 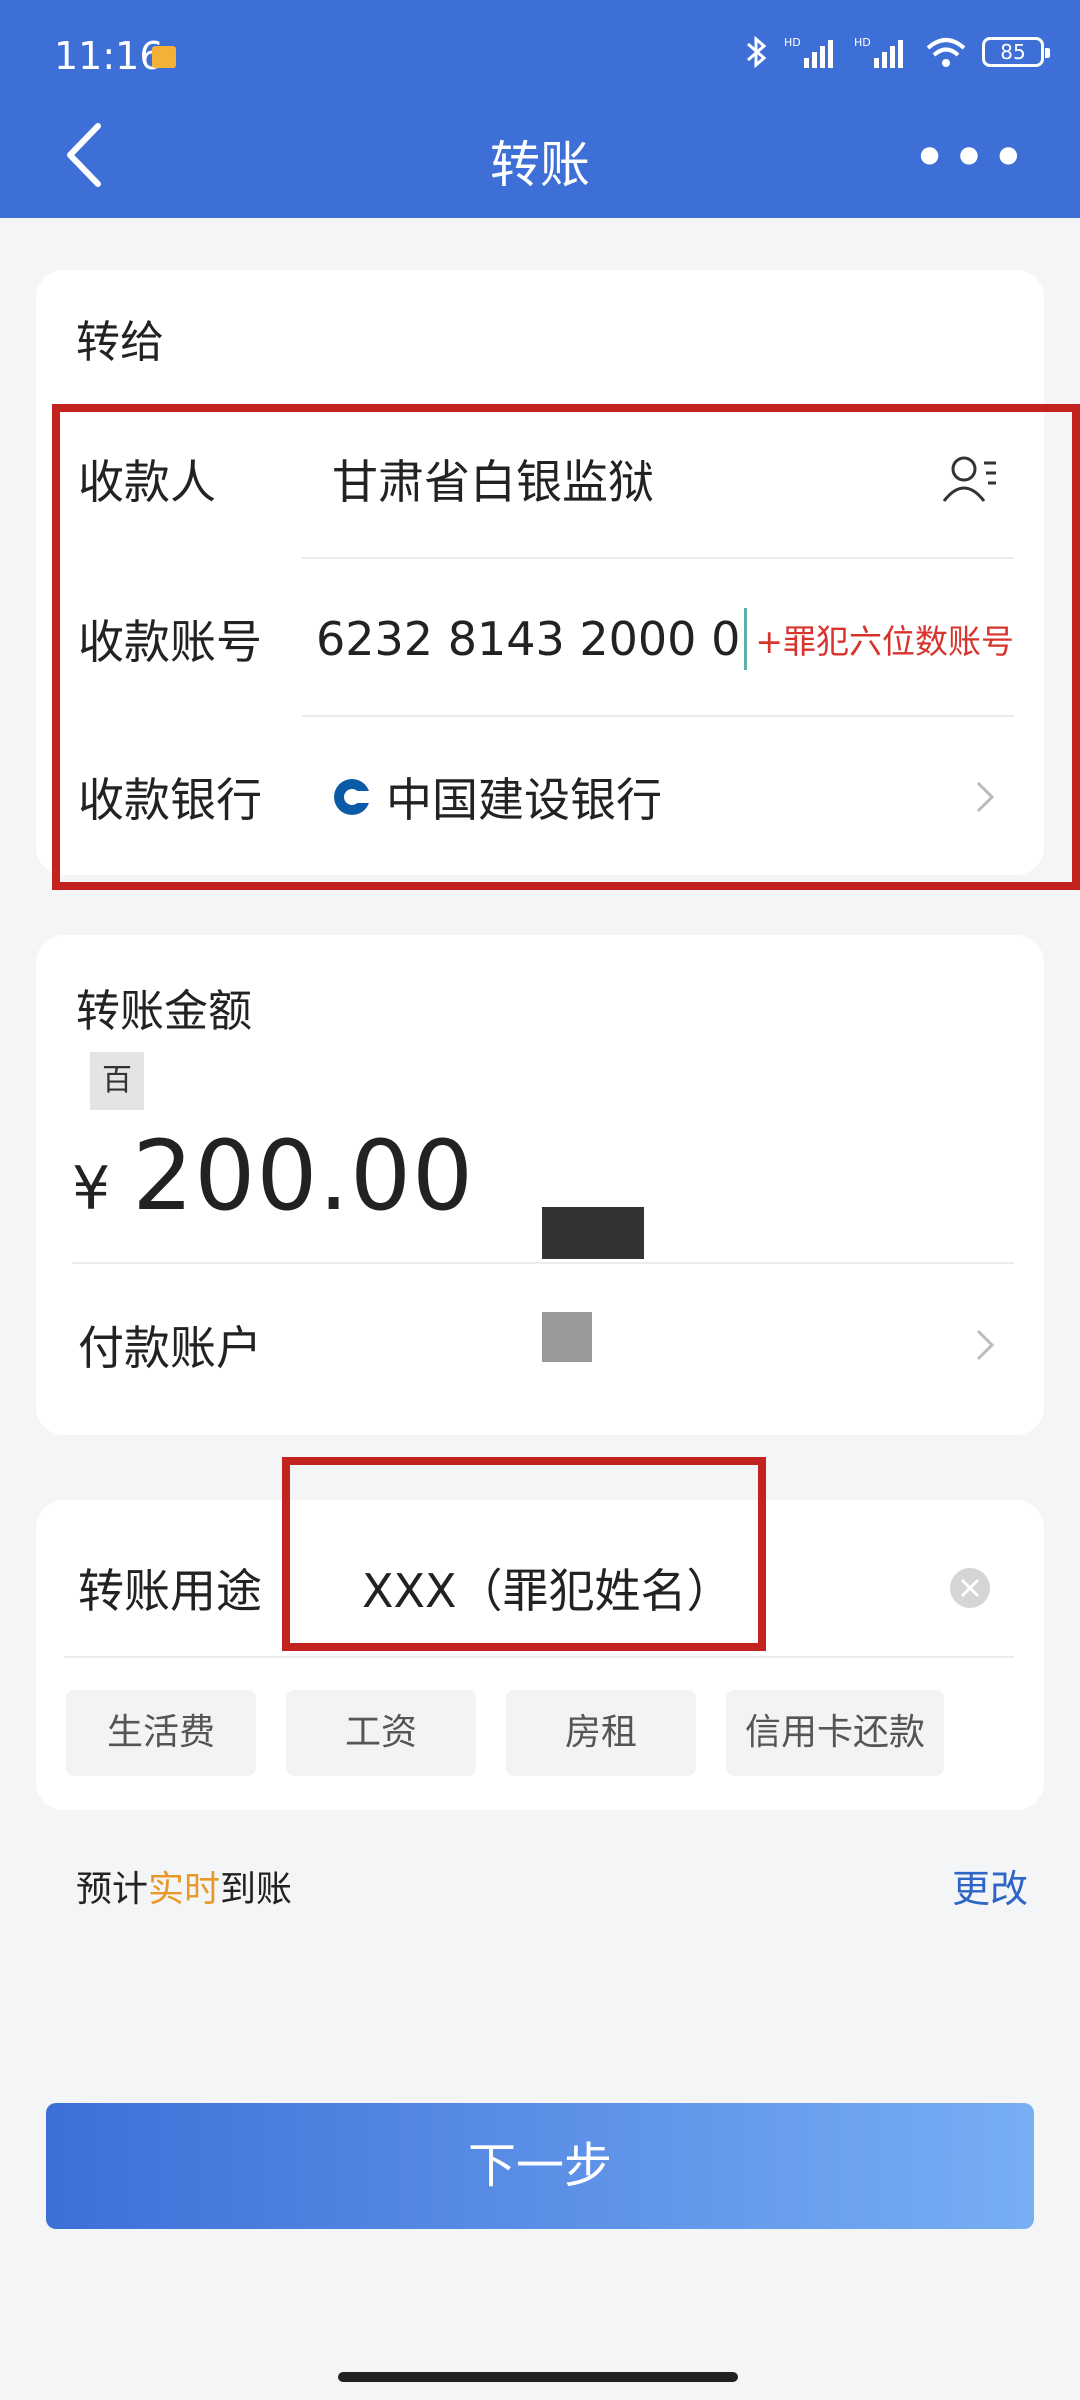 What do you see at coordinates (746, 639) in the screenshot?
I see `text-cursor` at bounding box center [746, 639].